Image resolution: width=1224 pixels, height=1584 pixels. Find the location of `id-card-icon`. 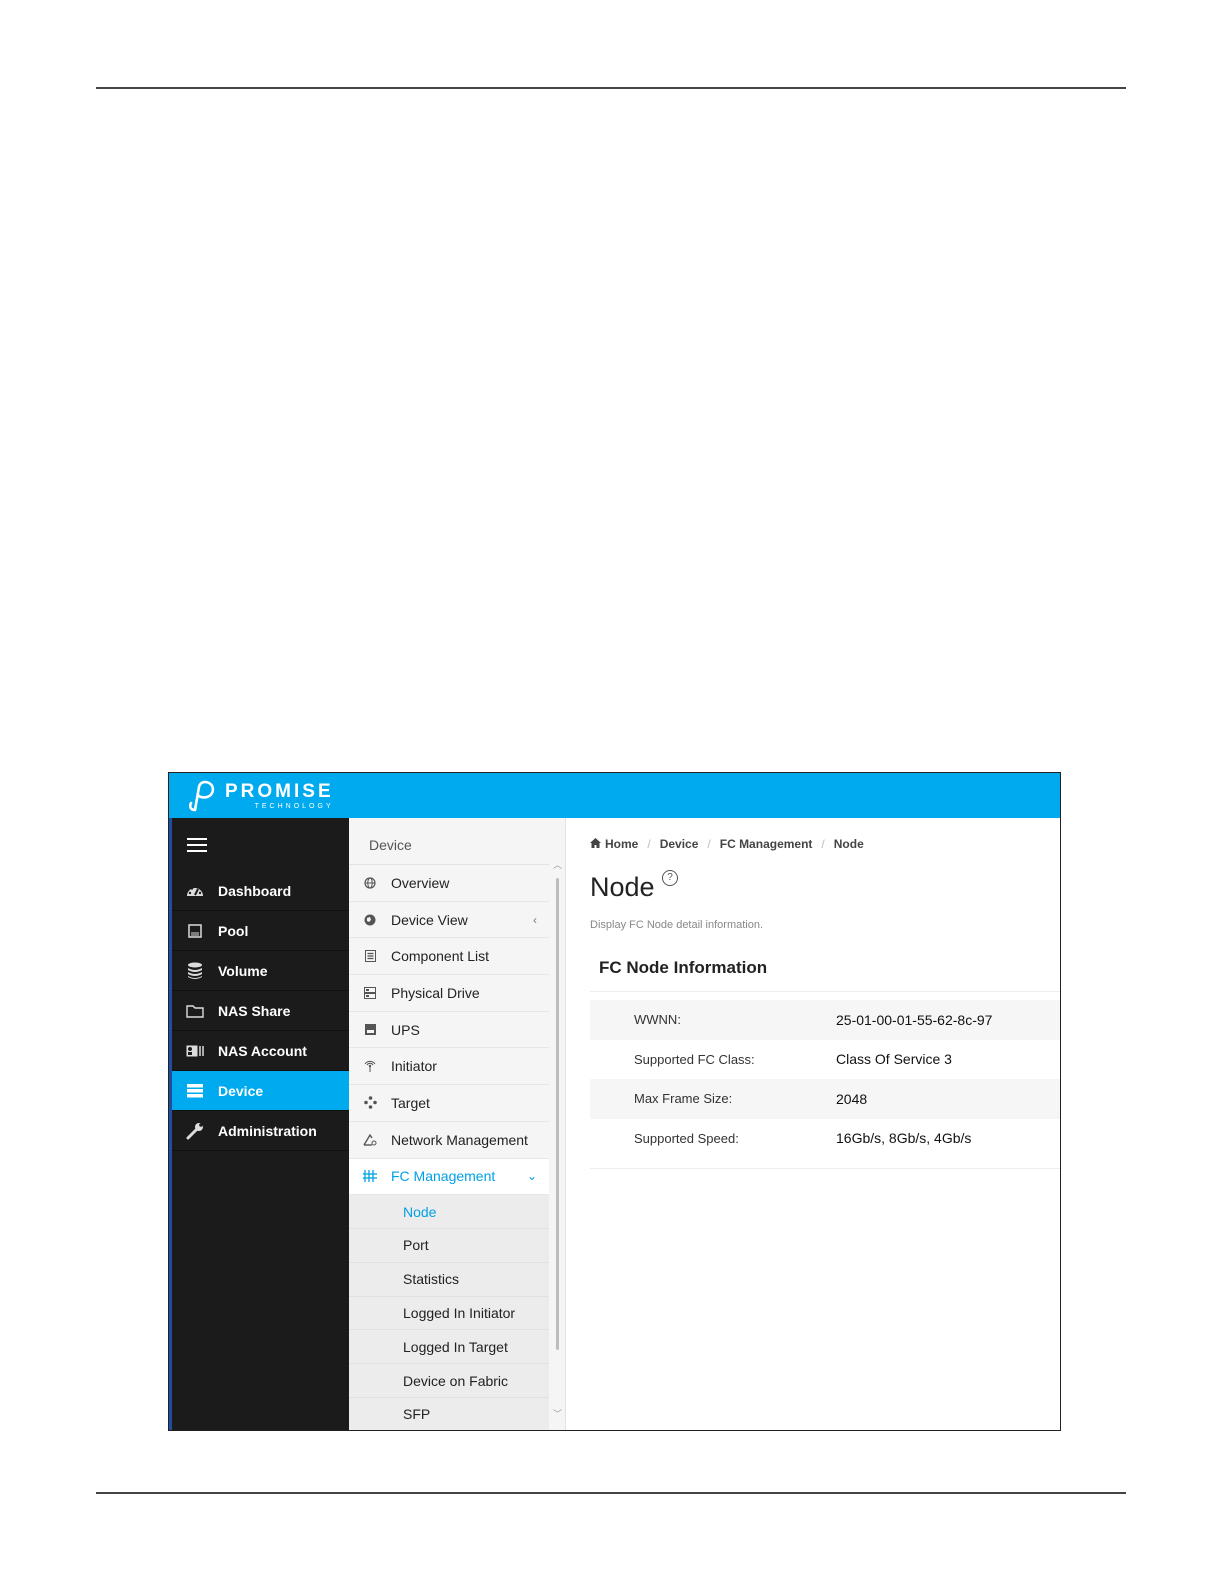

id-card-icon is located at coordinates (195, 1051).